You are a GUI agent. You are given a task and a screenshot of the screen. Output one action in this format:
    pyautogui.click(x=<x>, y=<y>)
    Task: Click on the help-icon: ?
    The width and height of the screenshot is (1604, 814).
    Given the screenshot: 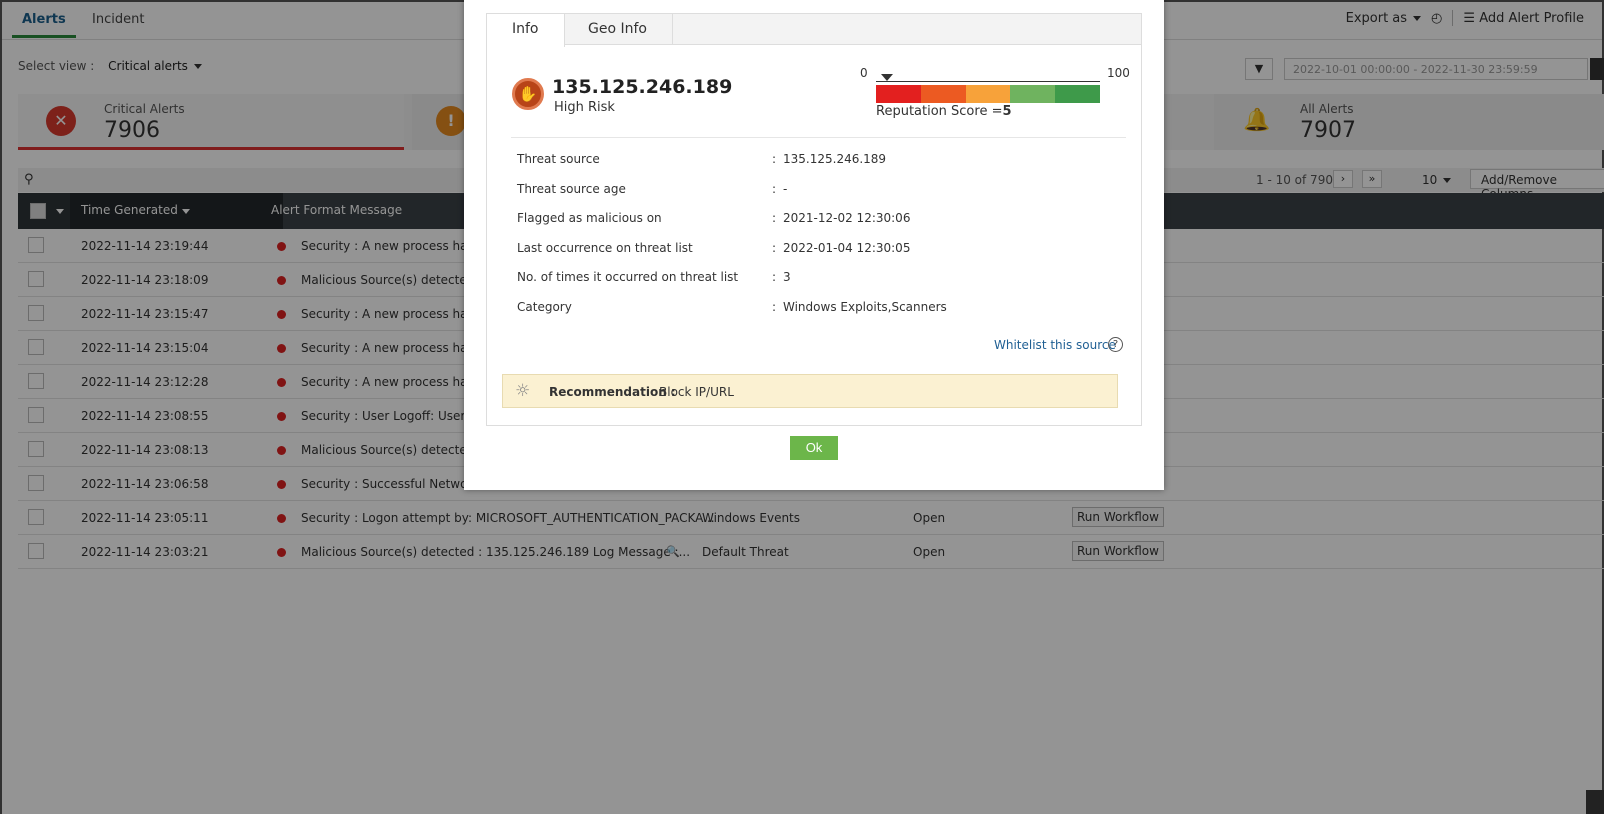 What is the action you would take?
    pyautogui.click(x=1115, y=344)
    